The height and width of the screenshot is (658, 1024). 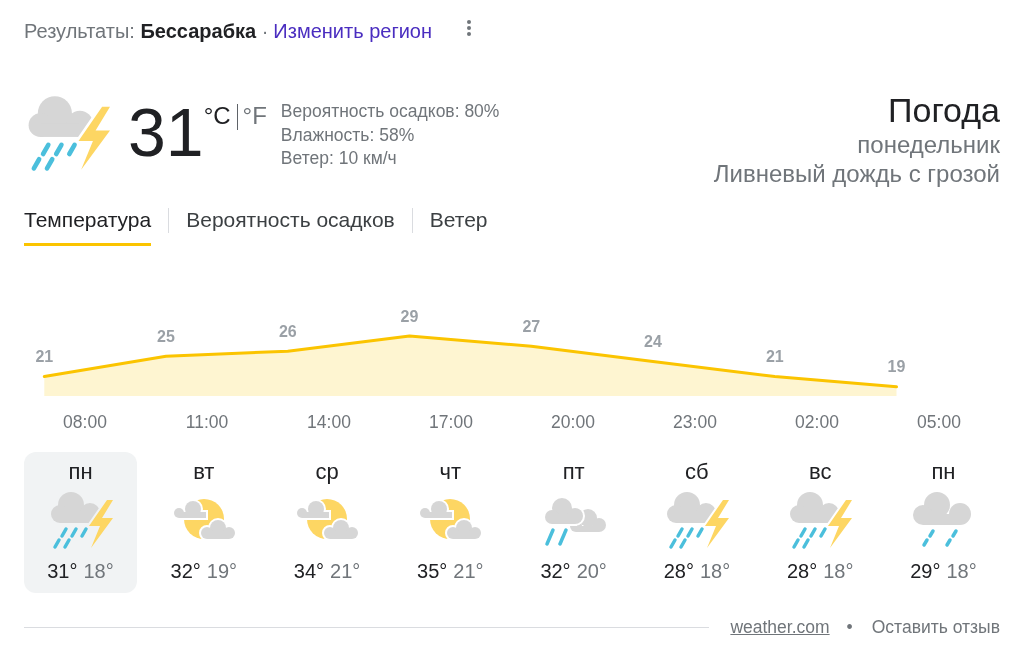 I want to click on day-label: вс, so click(x=820, y=472).